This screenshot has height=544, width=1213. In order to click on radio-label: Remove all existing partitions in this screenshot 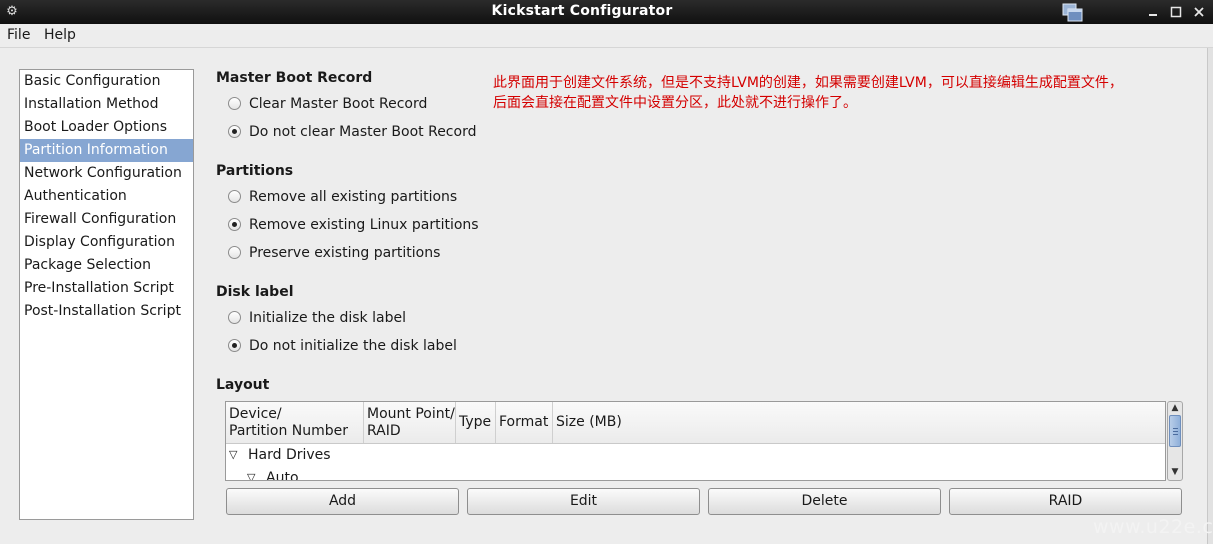, I will do `click(353, 197)`.